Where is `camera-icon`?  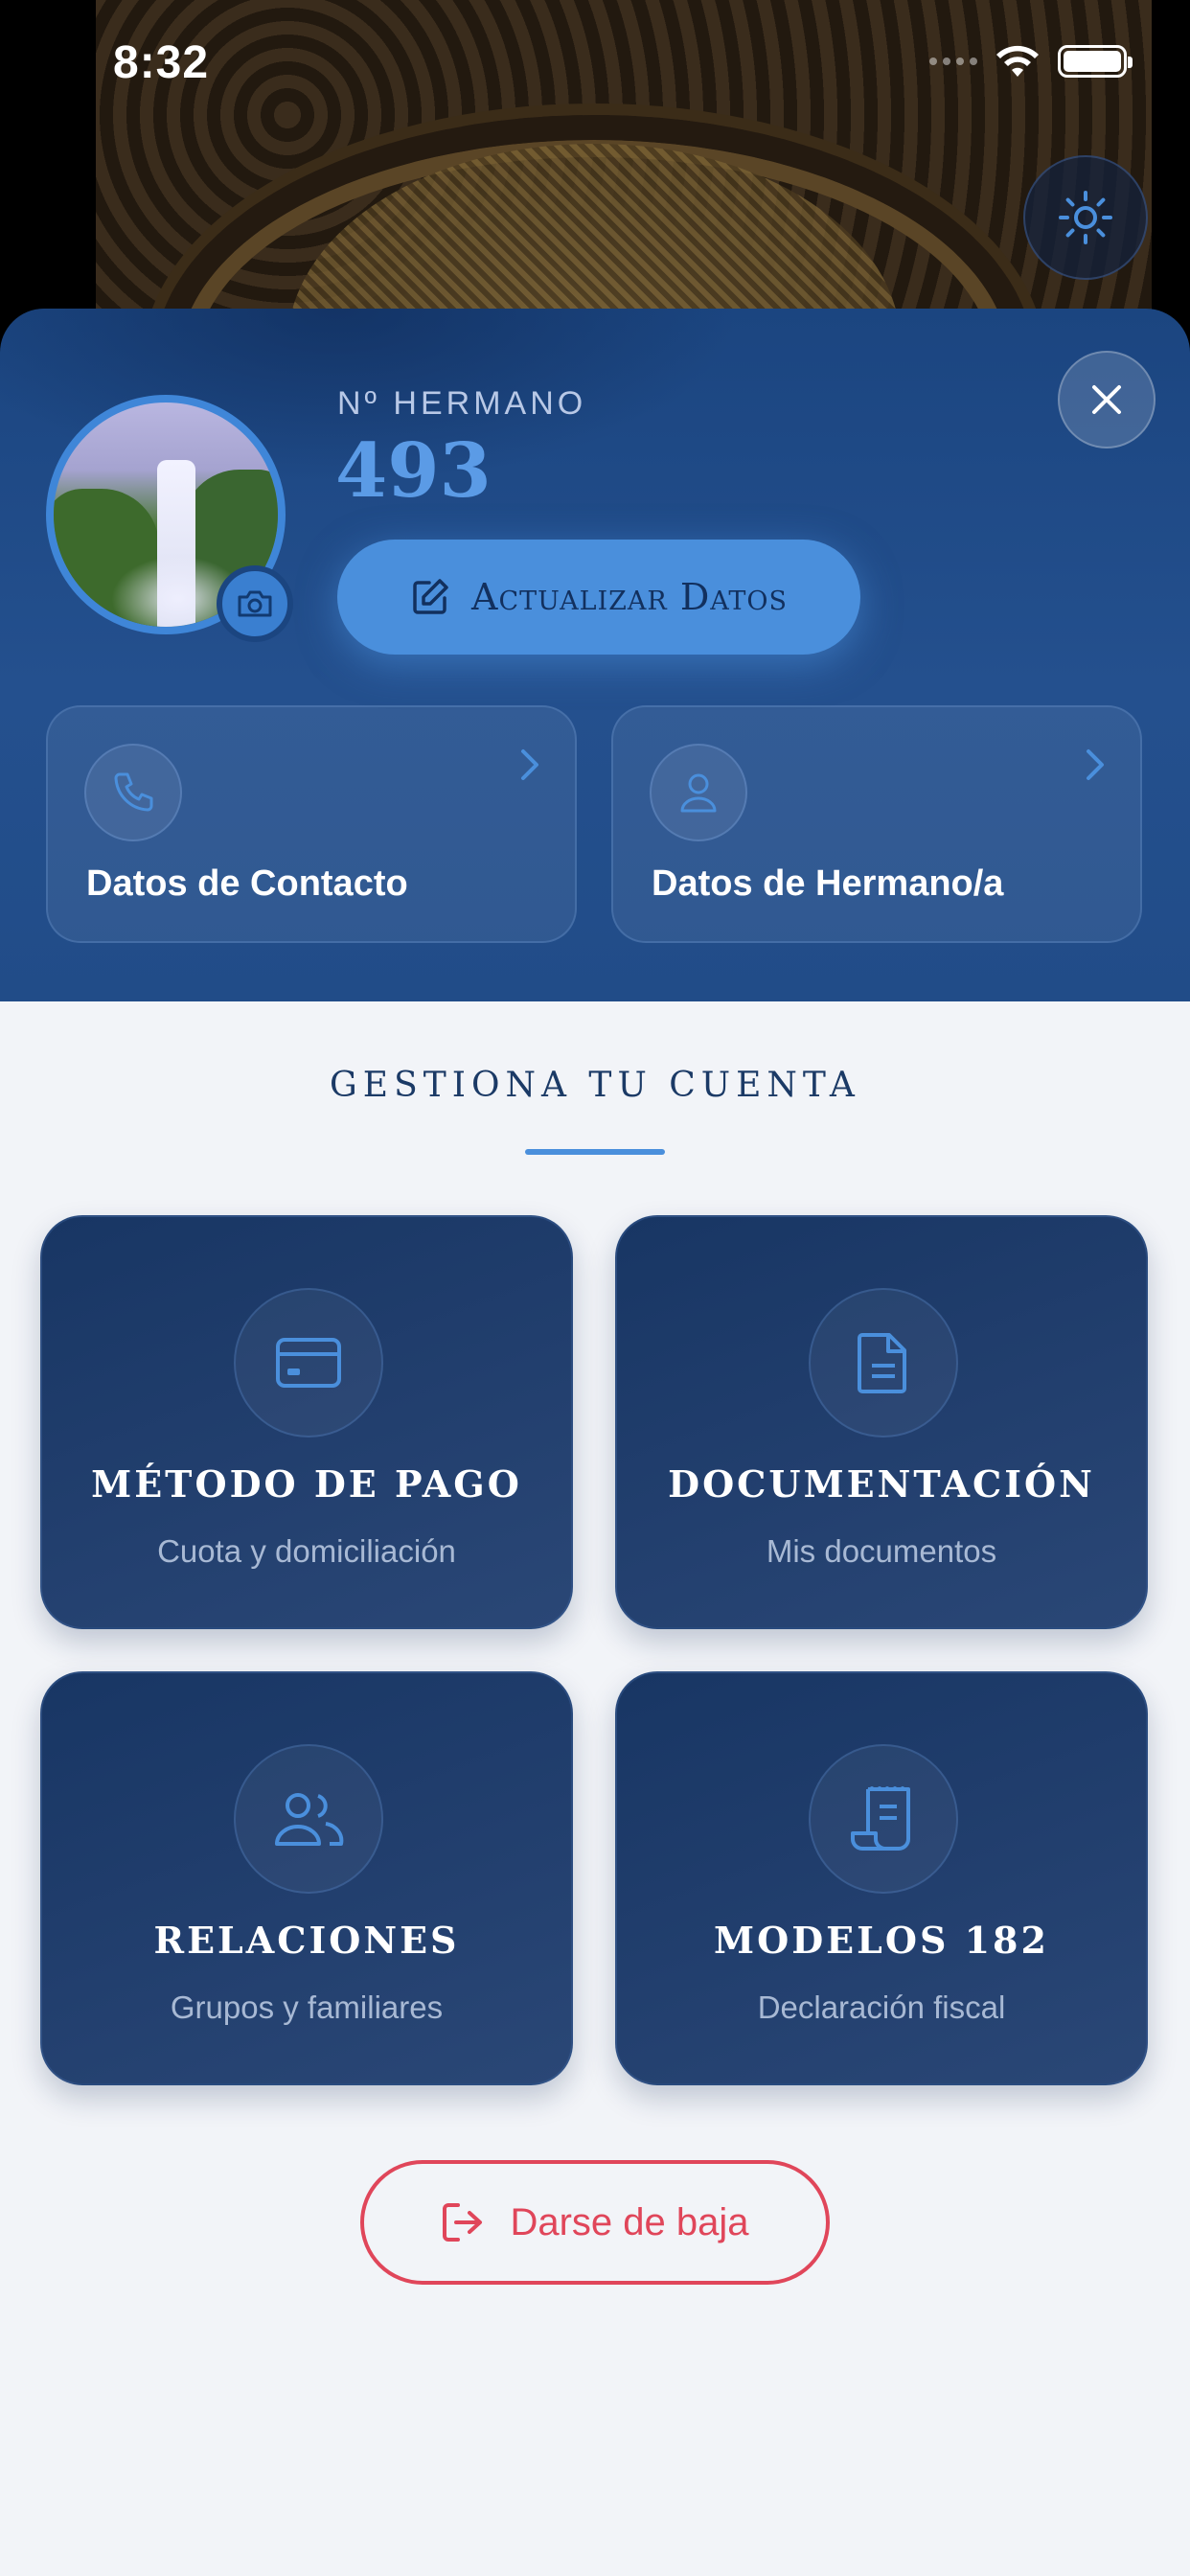
camera-icon is located at coordinates (255, 603).